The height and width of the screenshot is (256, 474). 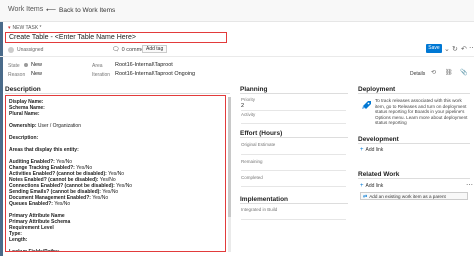 What do you see at coordinates (248, 99) in the screenshot?
I see `priority-label: Priority` at bounding box center [248, 99].